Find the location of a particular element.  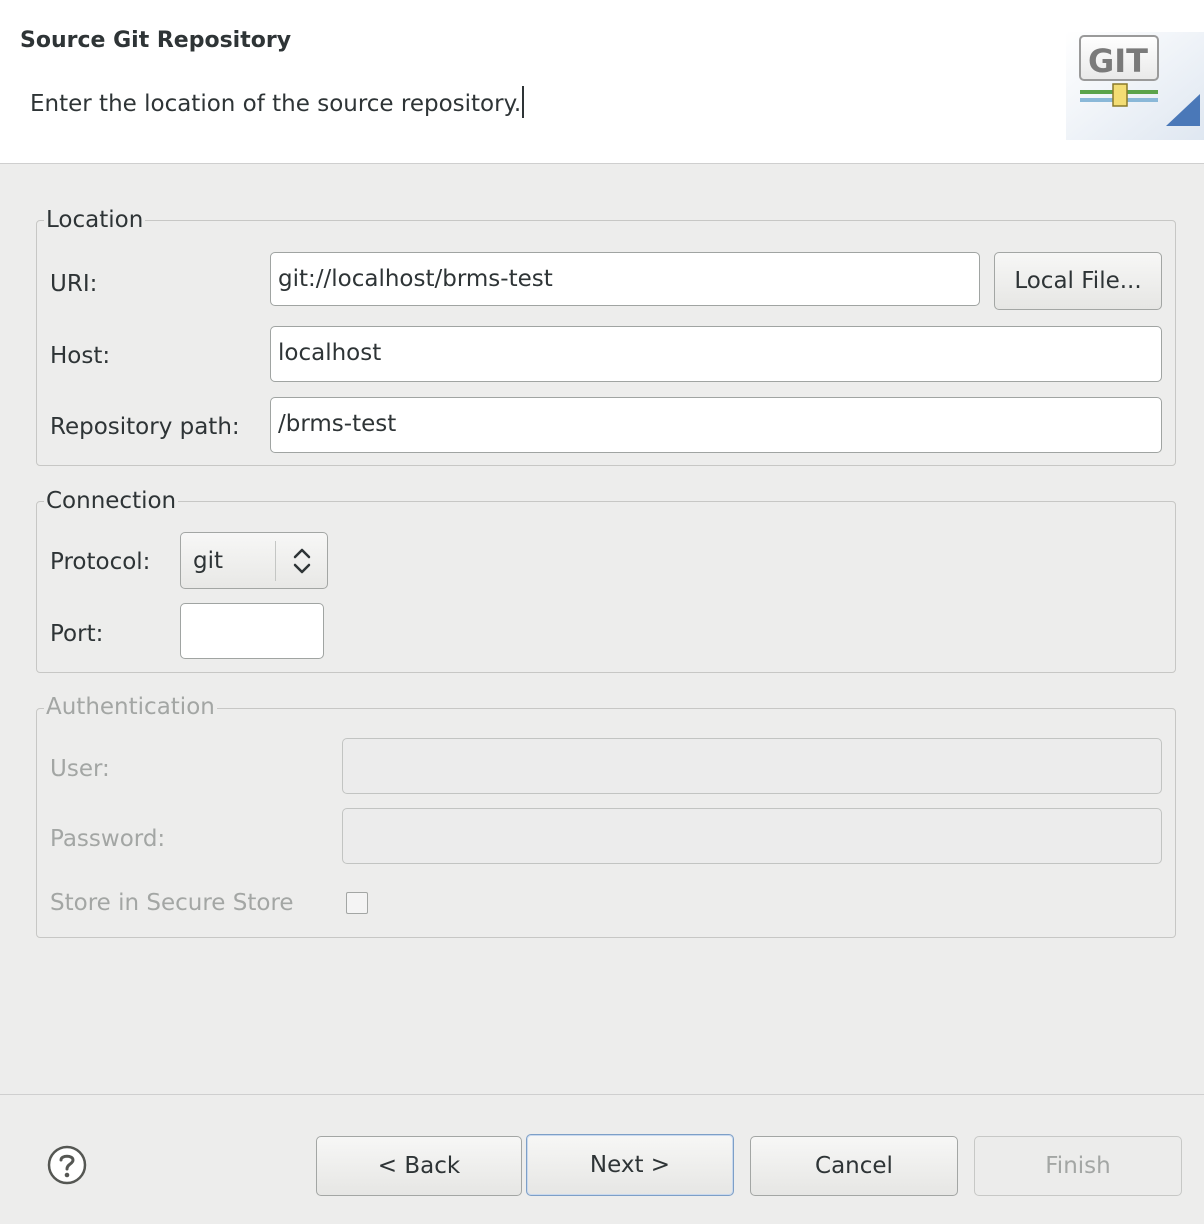

protocol-select: git is located at coordinates (254, 560).